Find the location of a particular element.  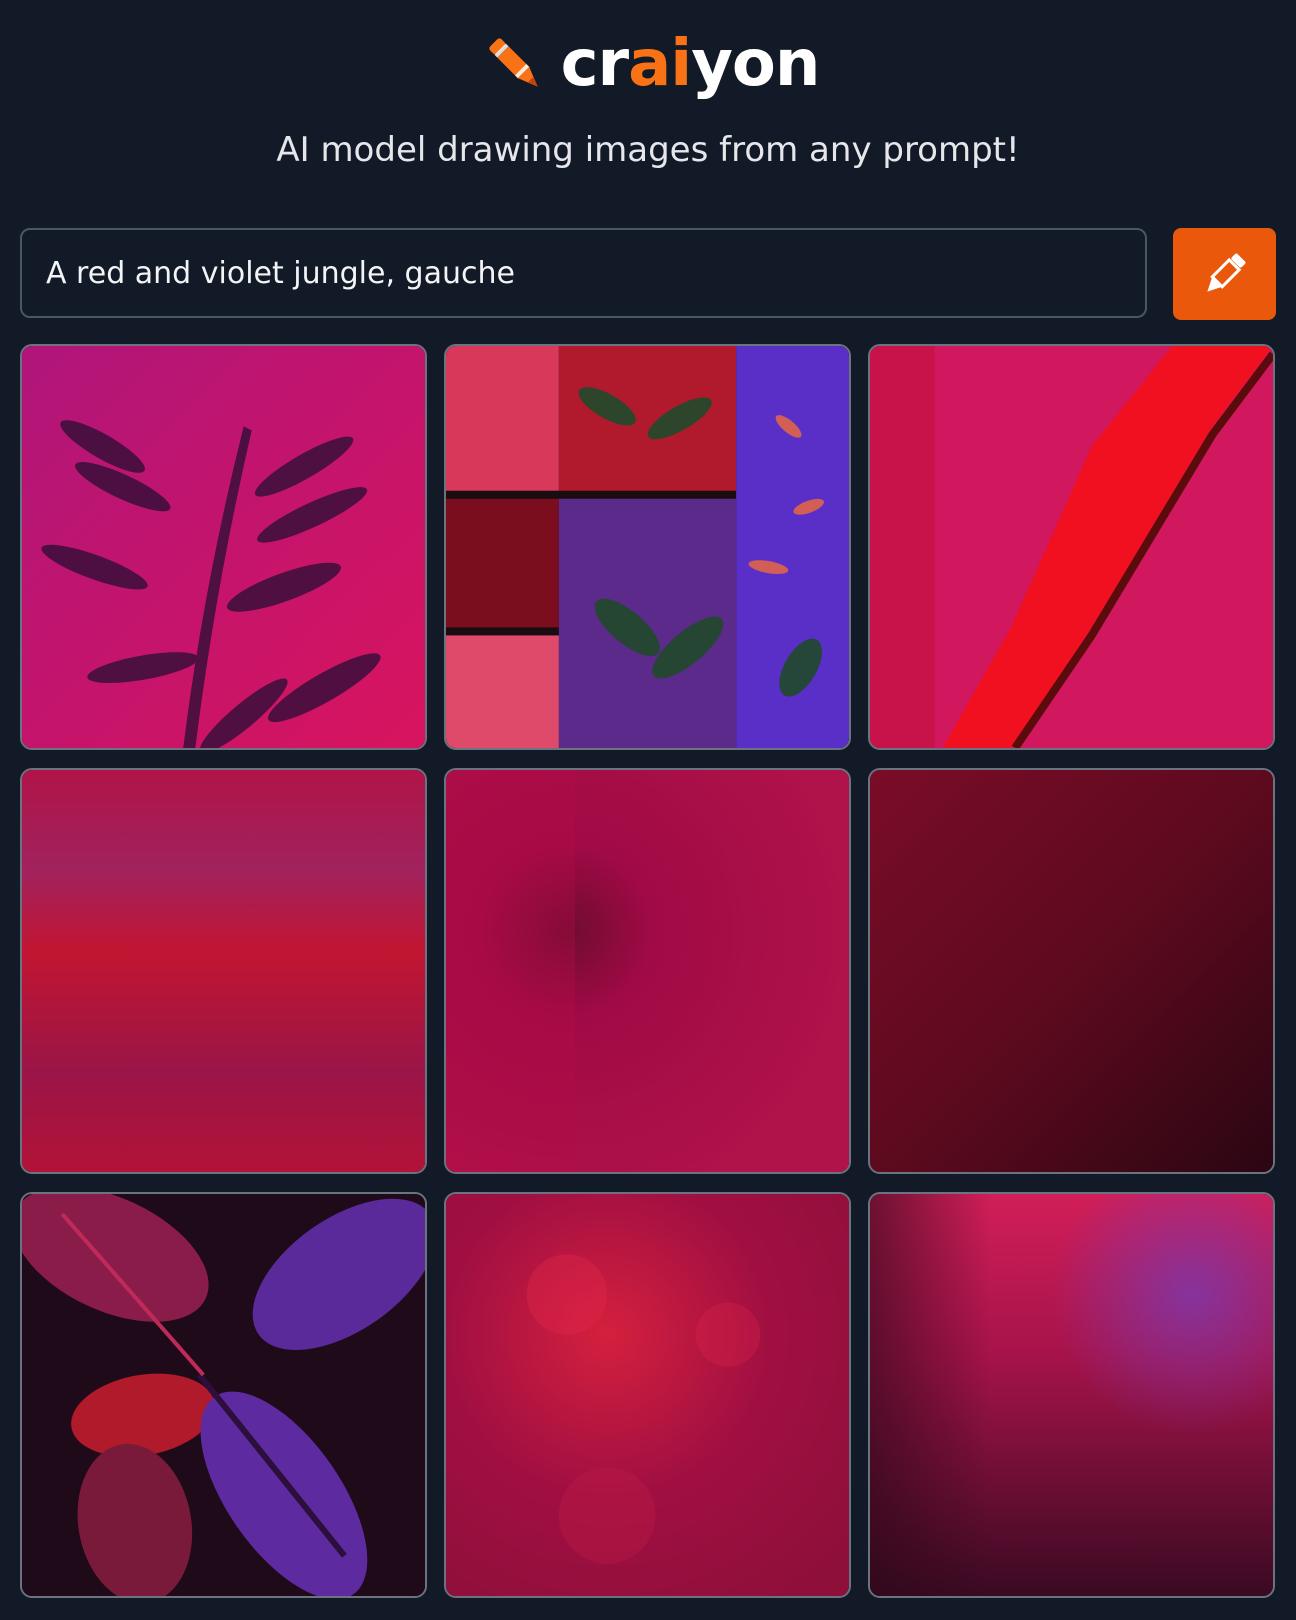

red-stripe-image is located at coordinates (1071, 547).